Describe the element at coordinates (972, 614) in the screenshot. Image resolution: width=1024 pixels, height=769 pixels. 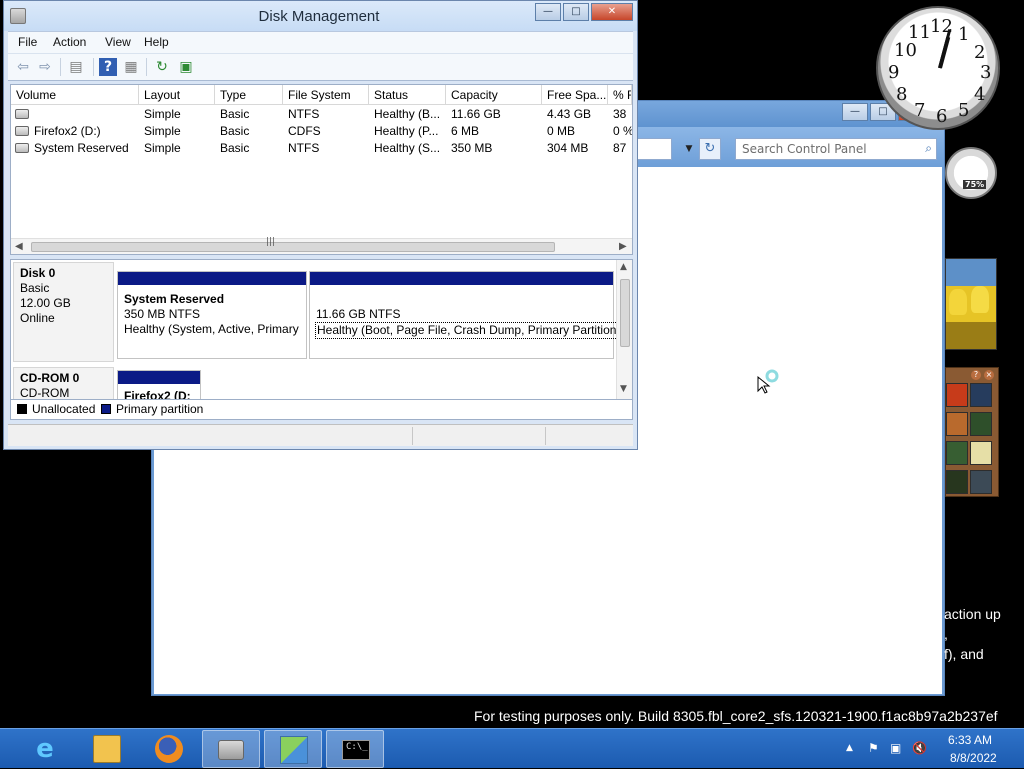
I see `background-text-line: action up` at that location.